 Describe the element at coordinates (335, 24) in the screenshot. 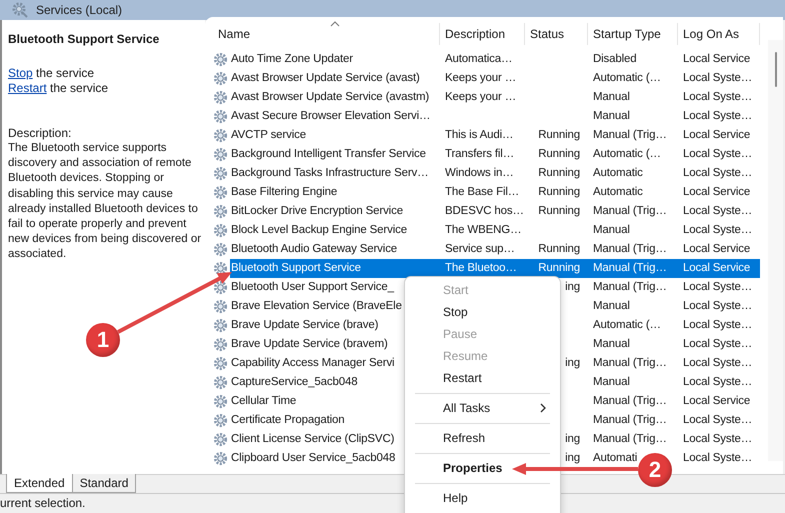

I see `sort-ascending-icon` at that location.